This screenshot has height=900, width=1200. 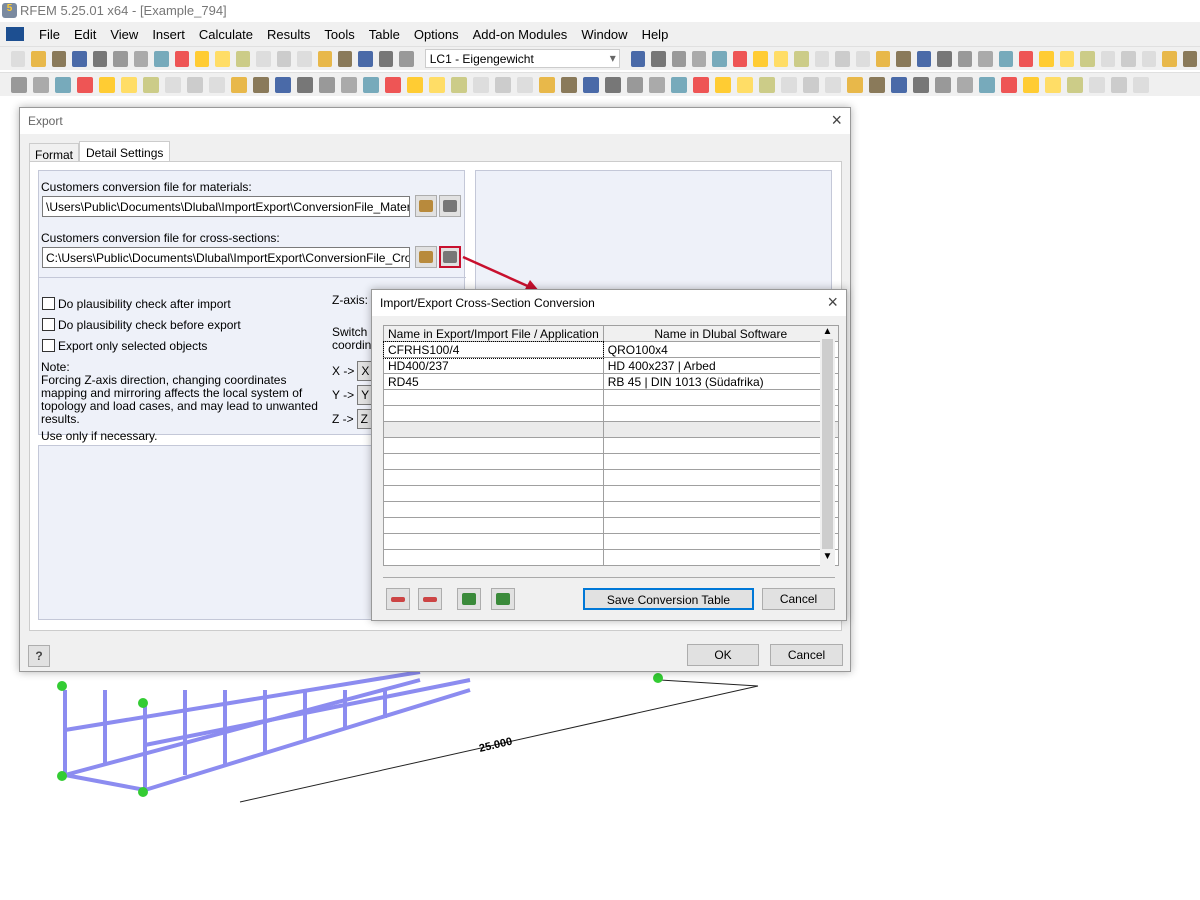 I want to click on ok-button: OK, so click(x=723, y=655).